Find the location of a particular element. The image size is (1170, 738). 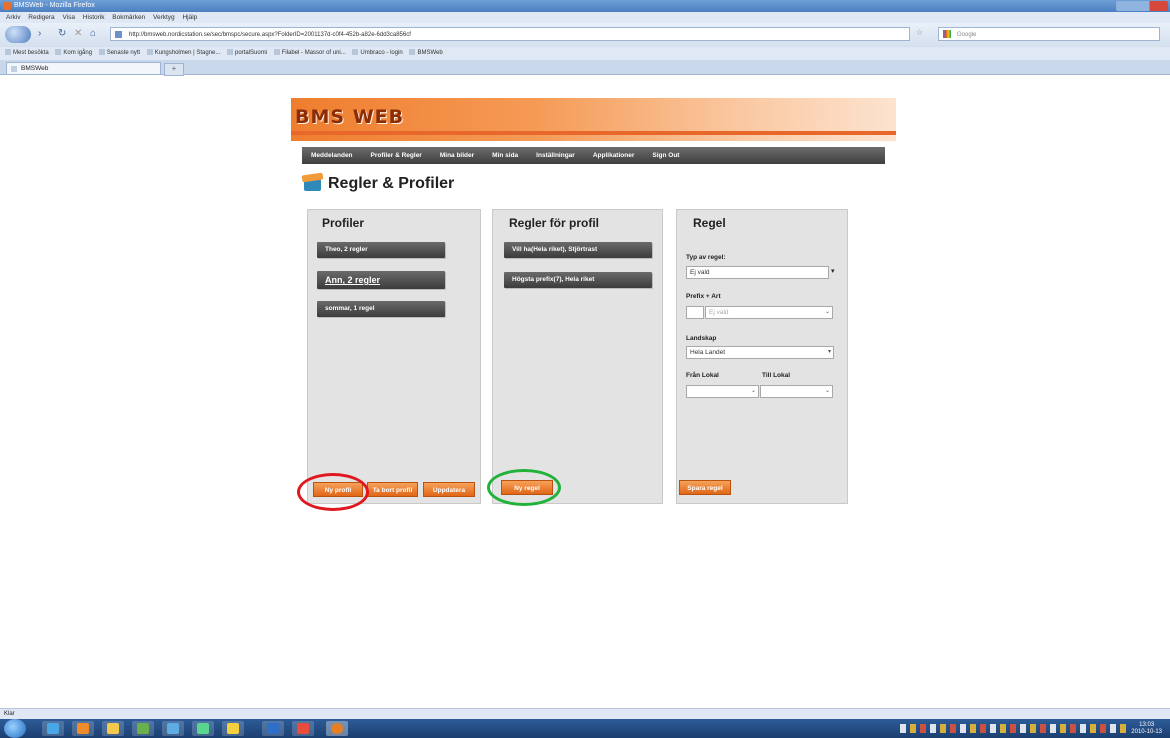

site-logo: BMS WEB is located at coordinates (350, 117).